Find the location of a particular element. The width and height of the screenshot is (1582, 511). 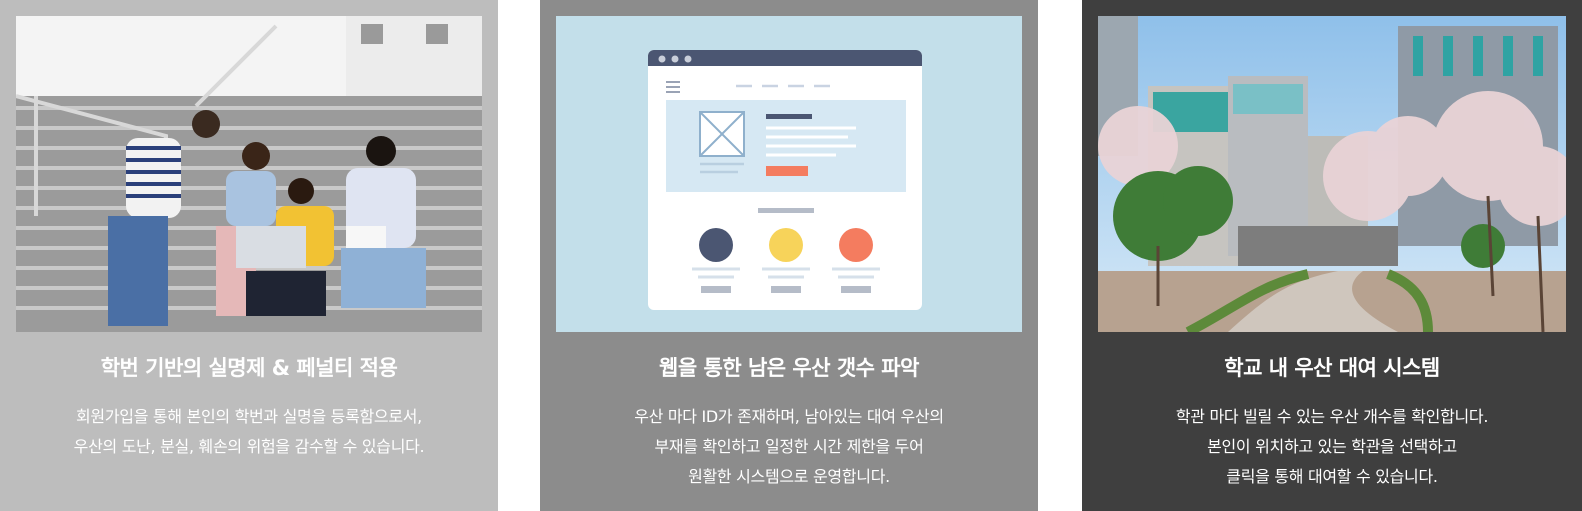

description-line: 회원가입을 통해 본인의 학번과 실명을 등록함으로서, is located at coordinates (249, 416).